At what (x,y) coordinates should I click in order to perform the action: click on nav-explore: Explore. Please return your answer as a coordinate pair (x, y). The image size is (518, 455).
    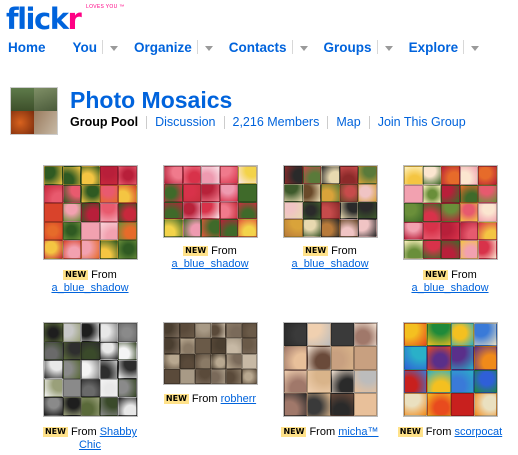
    Looking at the image, I should click on (444, 47).